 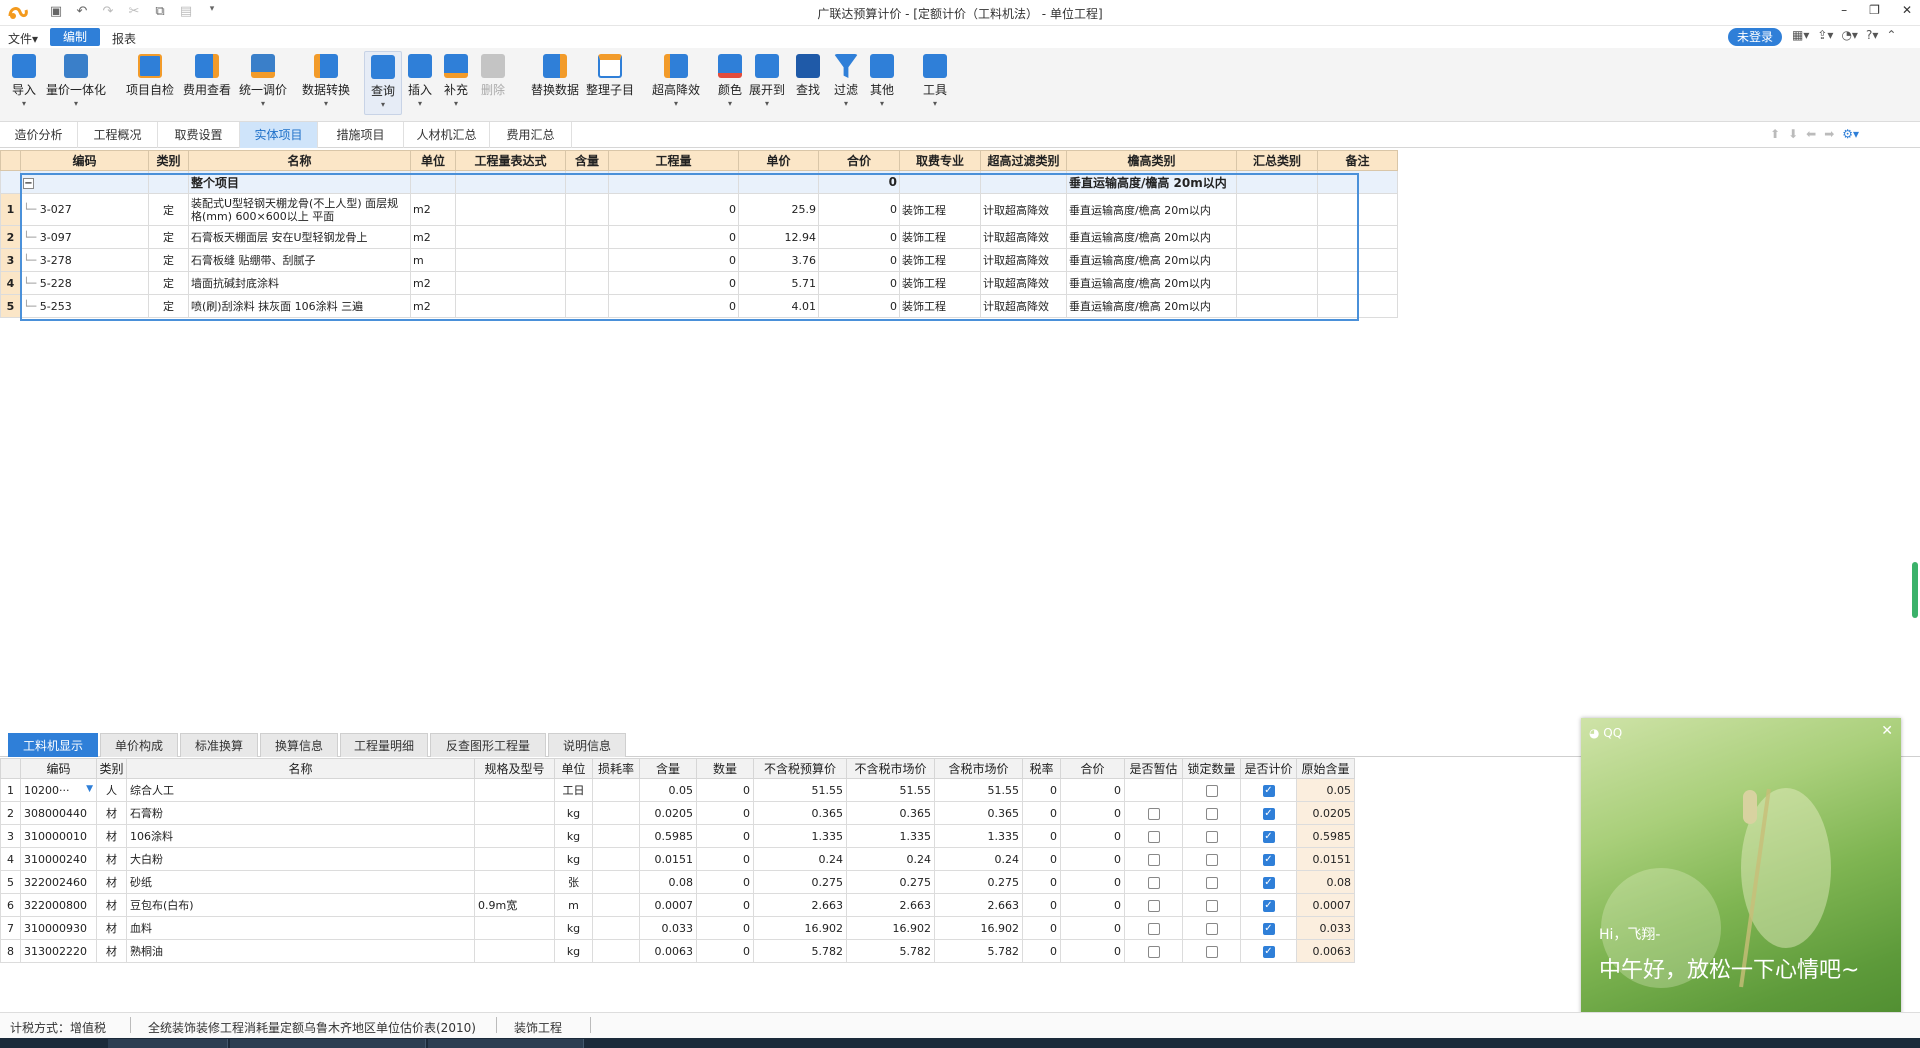 What do you see at coordinates (587, 745) in the screenshot?
I see `tab-description-info: 说明信息` at bounding box center [587, 745].